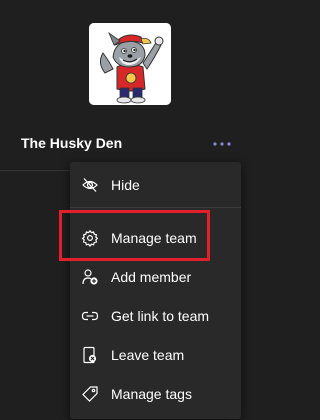 The image size is (320, 420). I want to click on tag-icon, so click(90, 394).